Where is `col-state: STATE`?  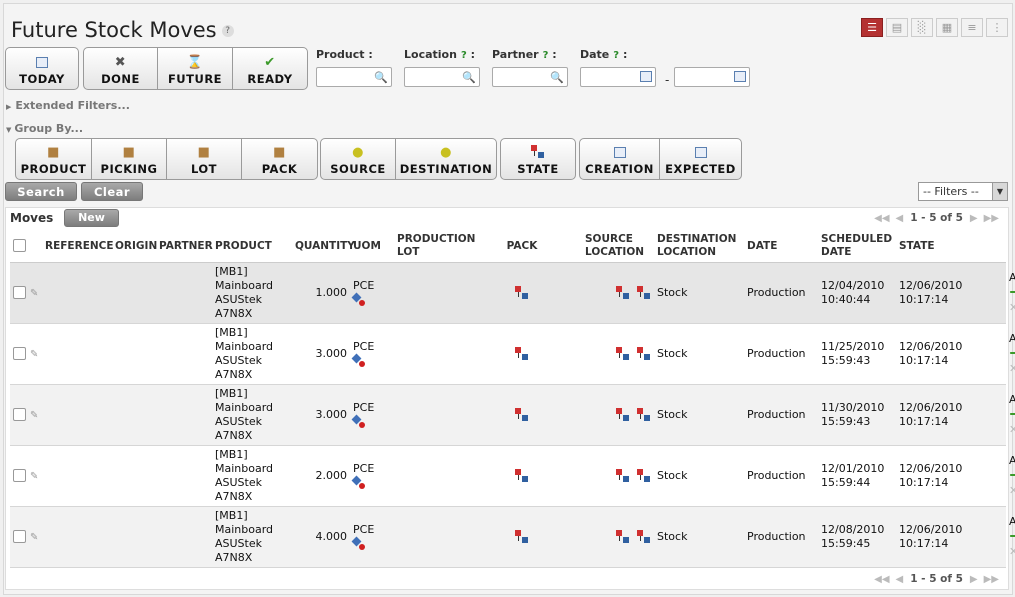
col-state: STATE is located at coordinates (951, 246).